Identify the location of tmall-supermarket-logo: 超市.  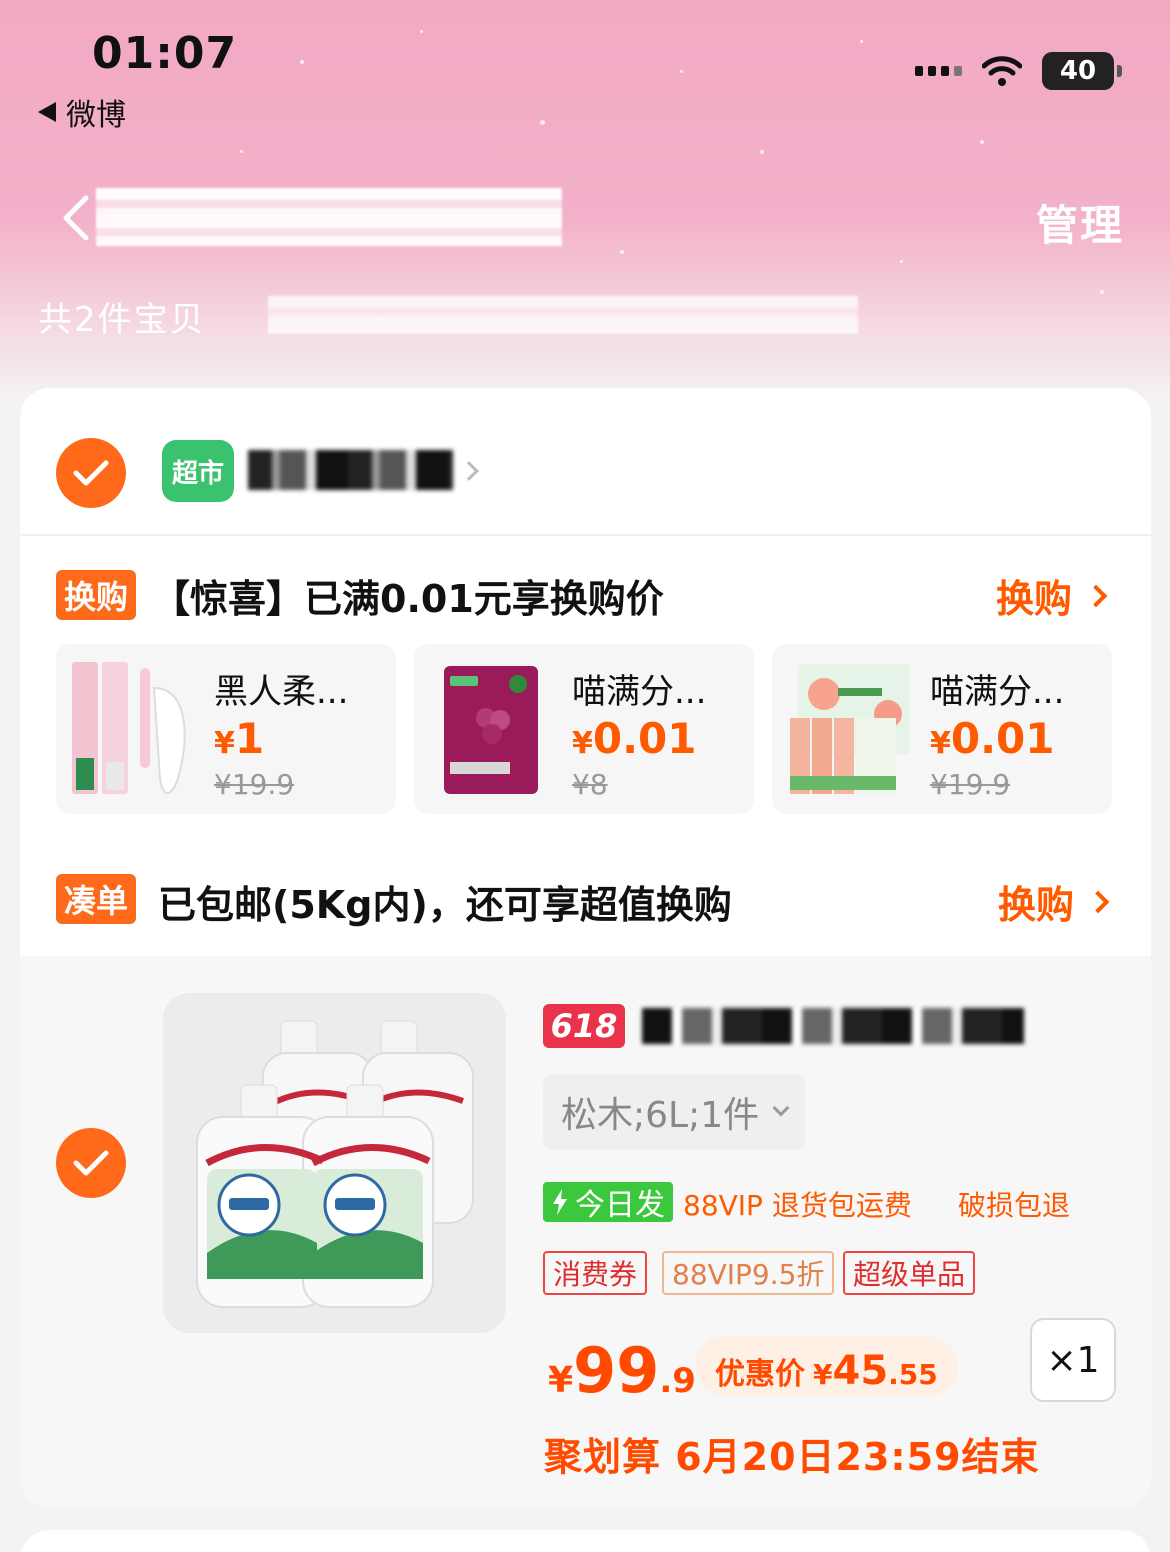
(198, 471).